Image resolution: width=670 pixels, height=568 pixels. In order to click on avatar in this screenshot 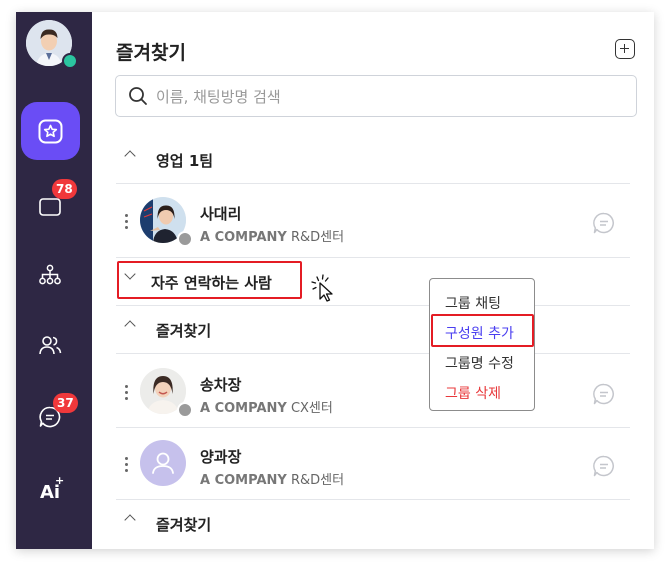, I will do `click(163, 463)`.